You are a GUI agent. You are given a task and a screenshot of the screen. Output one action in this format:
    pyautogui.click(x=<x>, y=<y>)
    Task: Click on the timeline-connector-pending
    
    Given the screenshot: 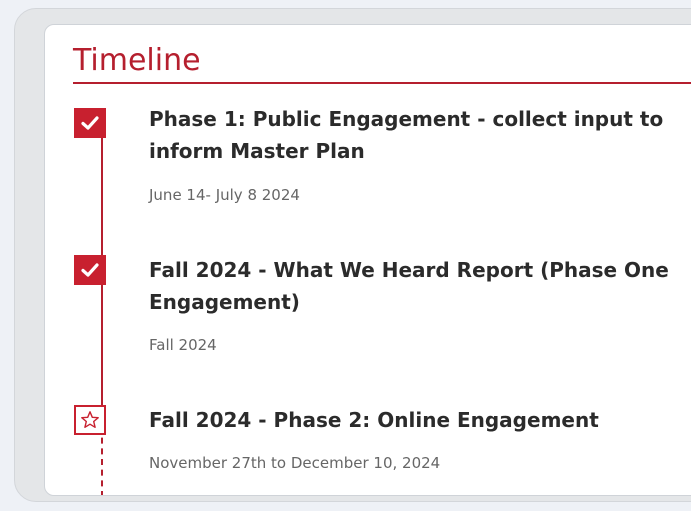 What is the action you would take?
    pyautogui.click(x=102, y=461)
    